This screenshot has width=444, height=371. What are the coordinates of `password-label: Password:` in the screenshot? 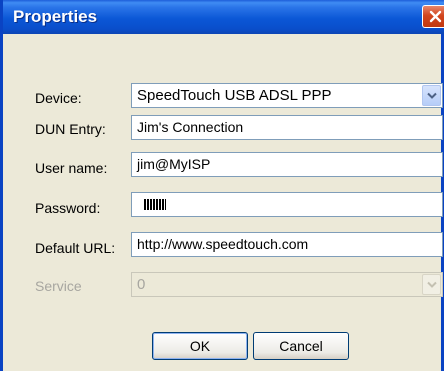 It's located at (68, 208).